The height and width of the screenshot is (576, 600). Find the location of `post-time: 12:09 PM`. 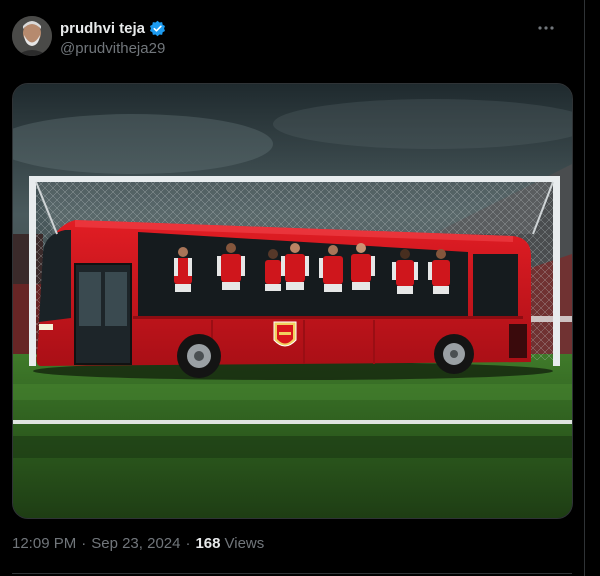

post-time: 12:09 PM is located at coordinates (44, 543).